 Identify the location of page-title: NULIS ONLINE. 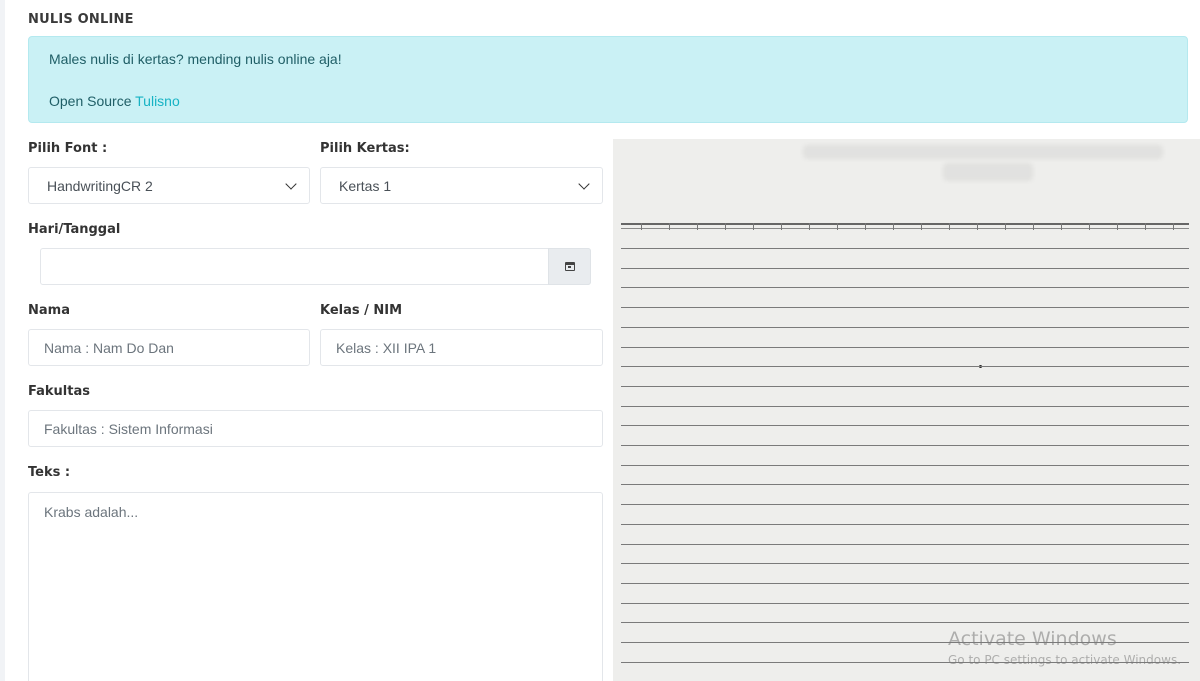
(81, 19).